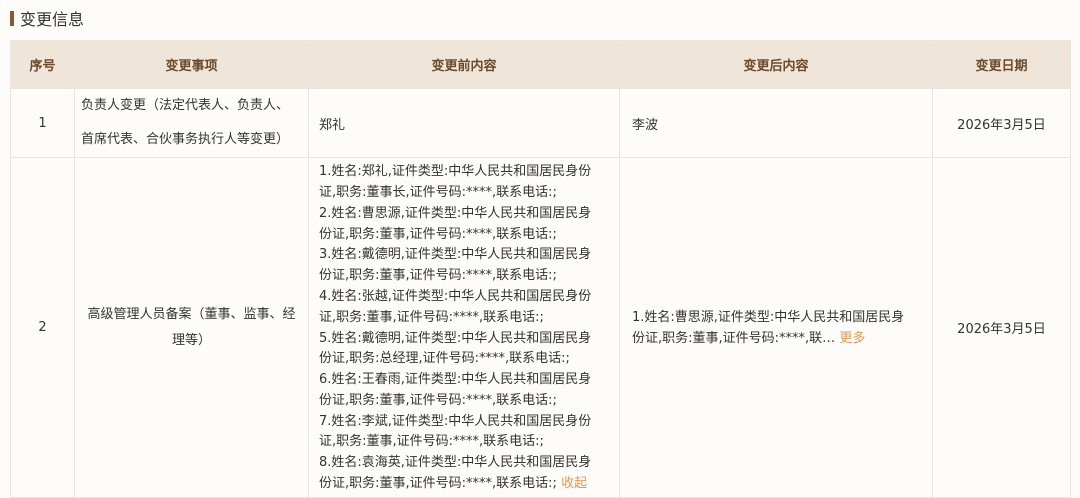 Image resolution: width=1080 pixels, height=498 pixels. Describe the element at coordinates (42, 327) in the screenshot. I see `row-index: 2` at that location.